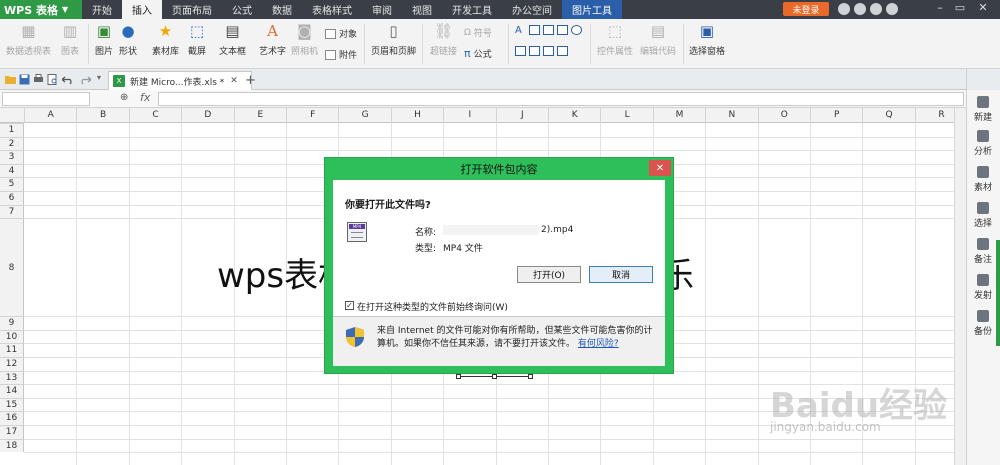 The height and width of the screenshot is (465, 1000). Describe the element at coordinates (102, 9) in the screenshot. I see `tab-home: 开始` at that location.